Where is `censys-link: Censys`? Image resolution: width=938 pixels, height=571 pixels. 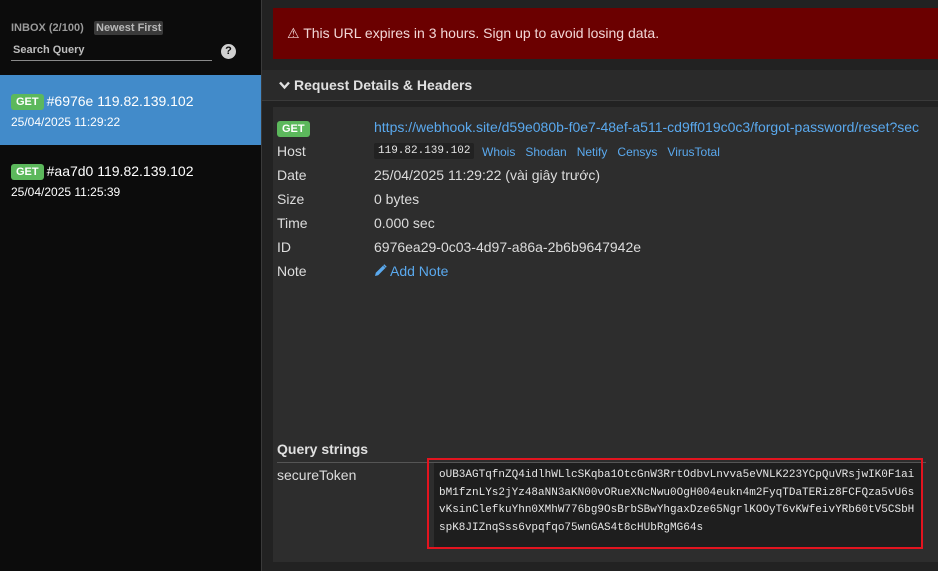
censys-link: Censys is located at coordinates (637, 152).